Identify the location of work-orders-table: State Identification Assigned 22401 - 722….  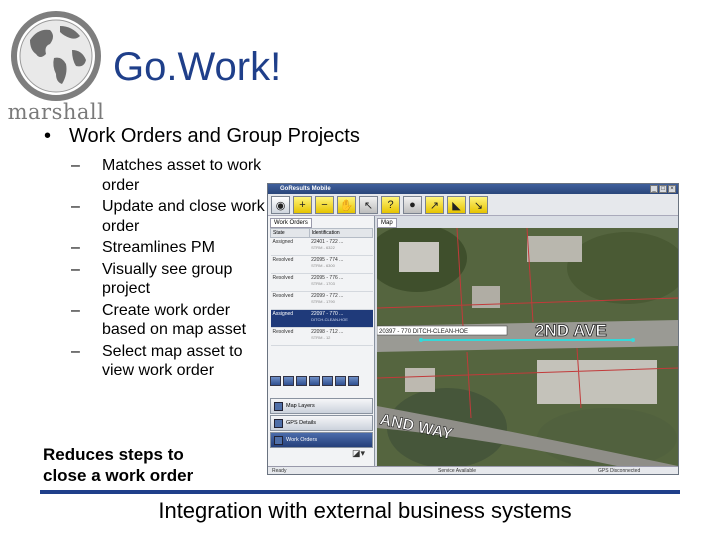
(322, 287).